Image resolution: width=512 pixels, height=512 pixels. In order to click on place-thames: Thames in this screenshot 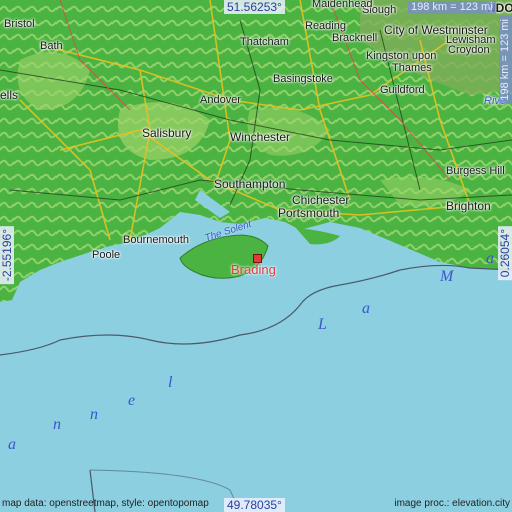, I will do `click(412, 68)`.